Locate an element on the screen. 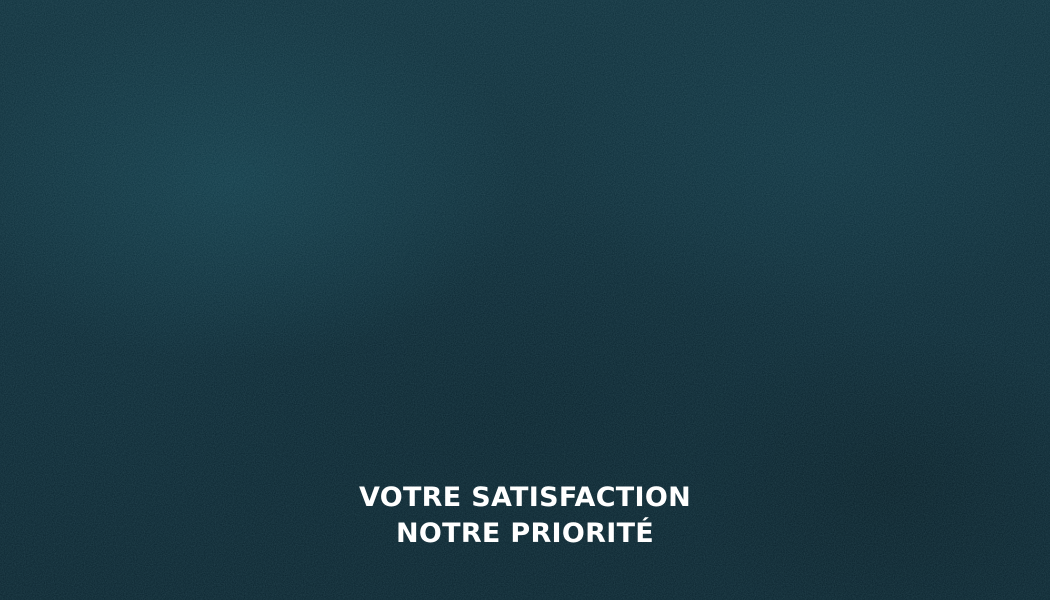 The width and height of the screenshot is (1050, 600). tagline-line-1: VOTRE SATISFACTION is located at coordinates (525, 497).